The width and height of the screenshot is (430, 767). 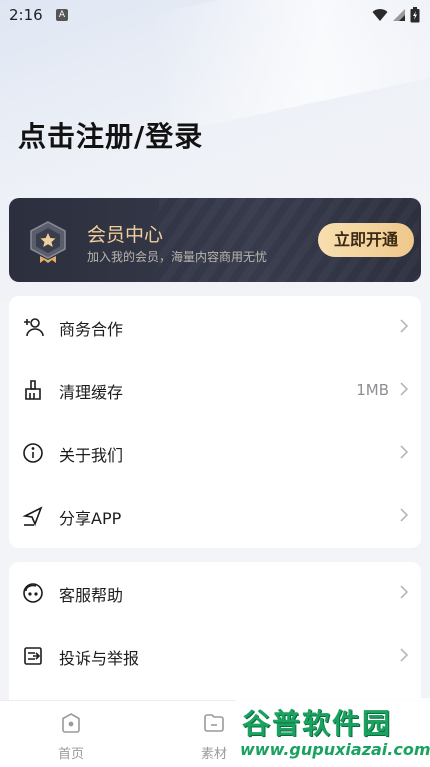 I want to click on nav-tab-materials: 素材, so click(x=214, y=736).